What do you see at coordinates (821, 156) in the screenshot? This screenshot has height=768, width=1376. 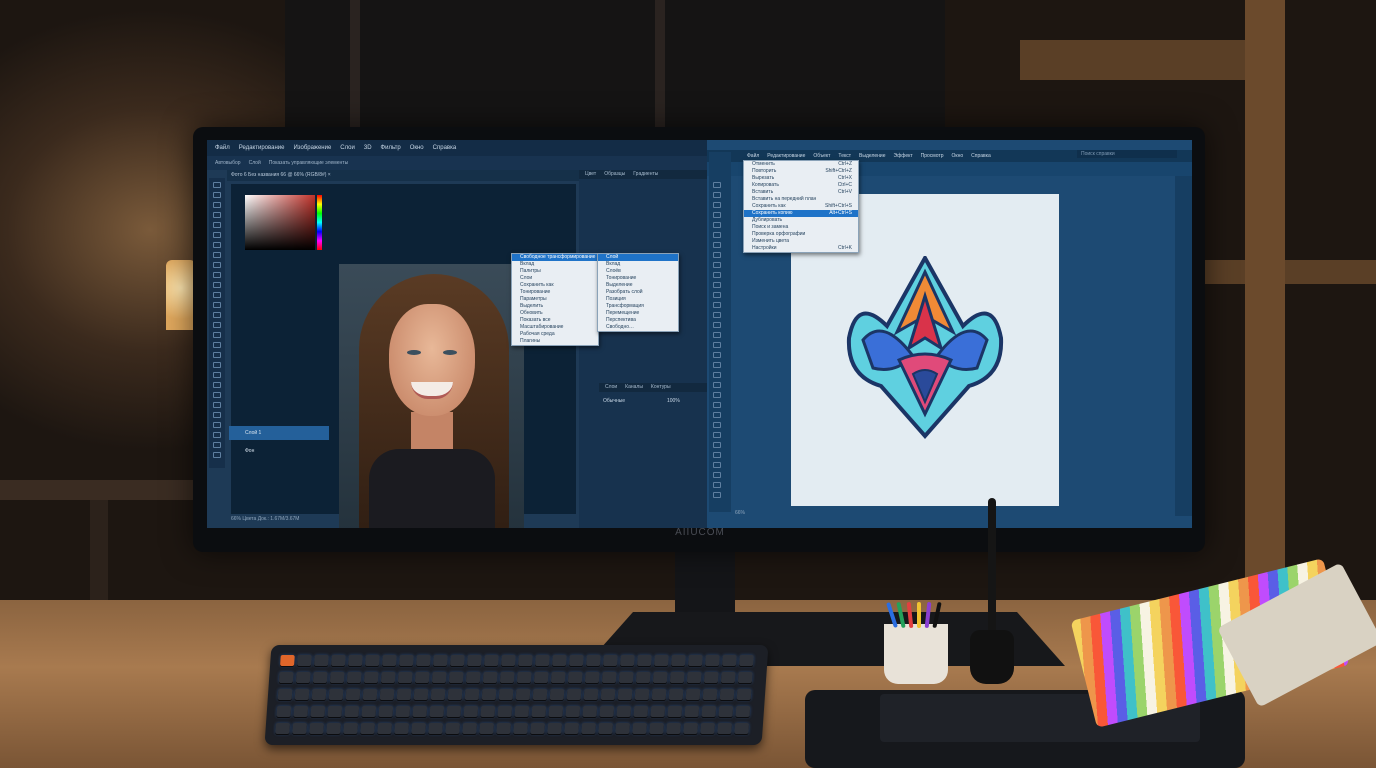 I see `menu-item: Объект` at bounding box center [821, 156].